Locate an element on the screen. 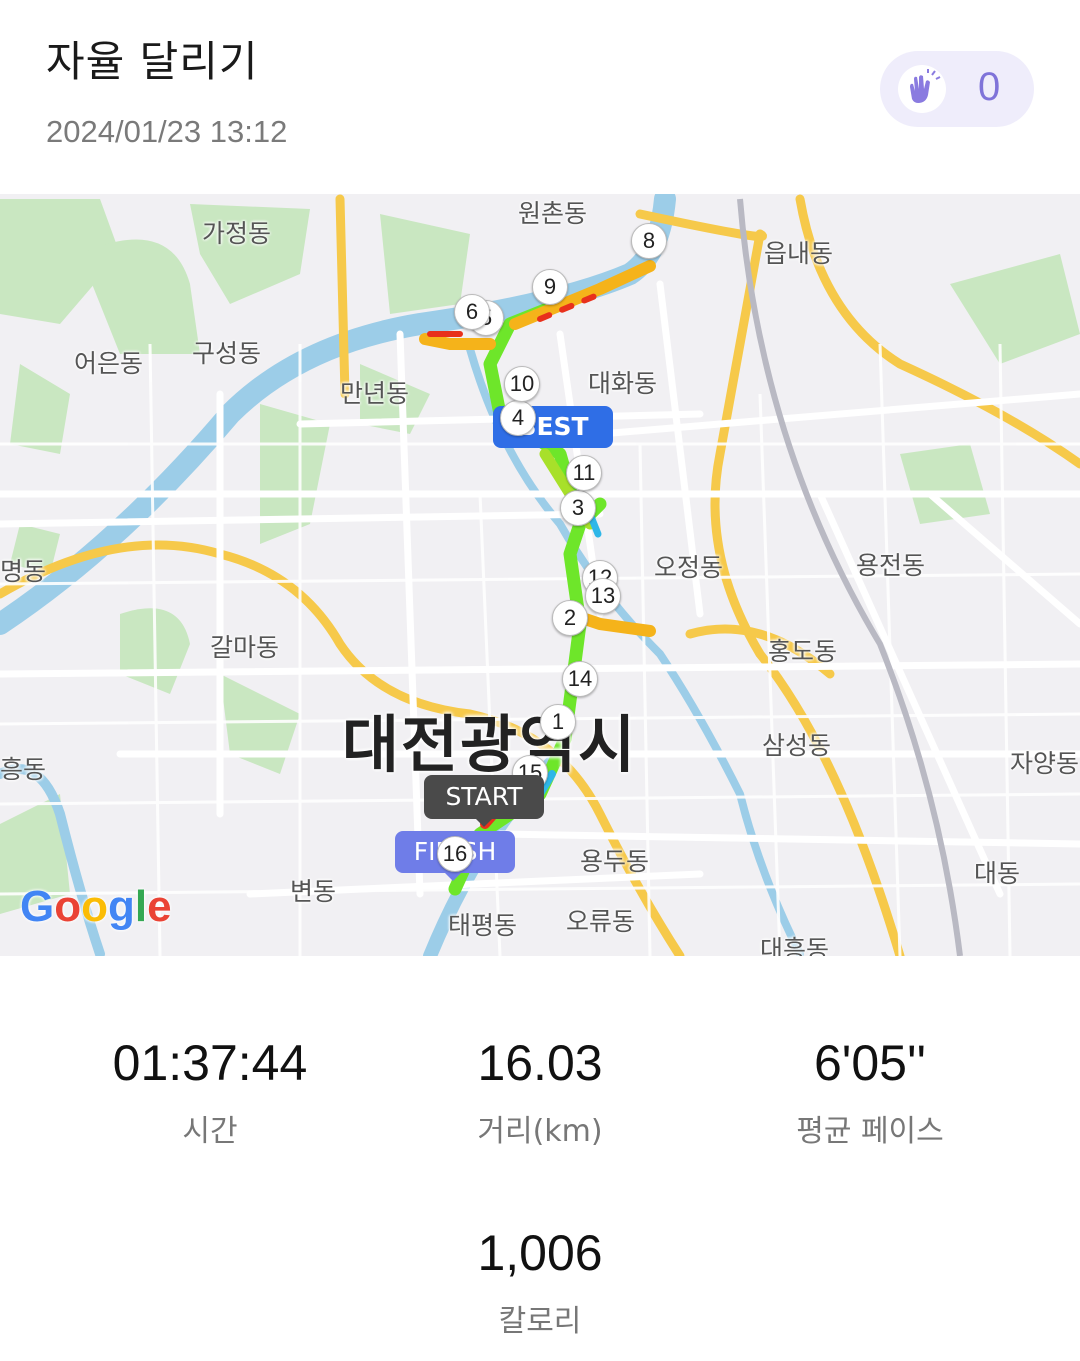 Image resolution: width=1080 pixels, height=1361 pixels. place-label: 어은동 is located at coordinates (109, 363).